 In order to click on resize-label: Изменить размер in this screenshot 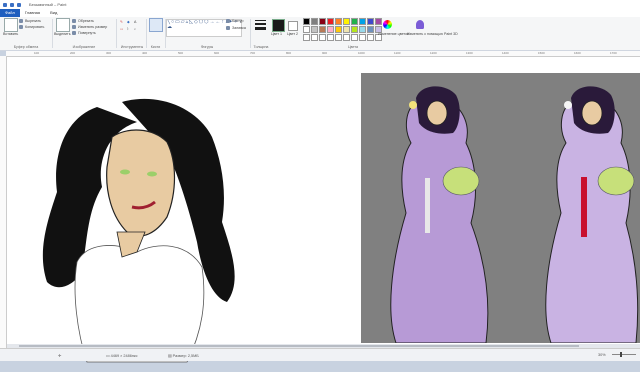, I will do `click(93, 27)`.